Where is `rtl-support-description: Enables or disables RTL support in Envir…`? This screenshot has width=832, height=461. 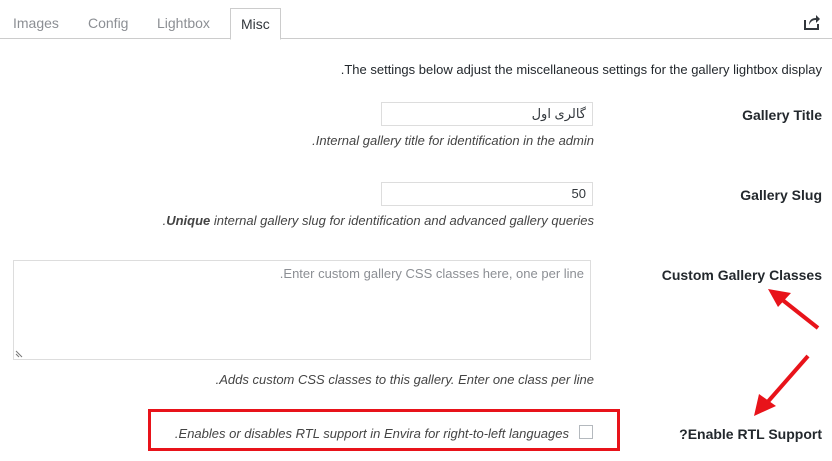 rtl-support-description: Enables or disables RTL support in Envir… is located at coordinates (371, 433).